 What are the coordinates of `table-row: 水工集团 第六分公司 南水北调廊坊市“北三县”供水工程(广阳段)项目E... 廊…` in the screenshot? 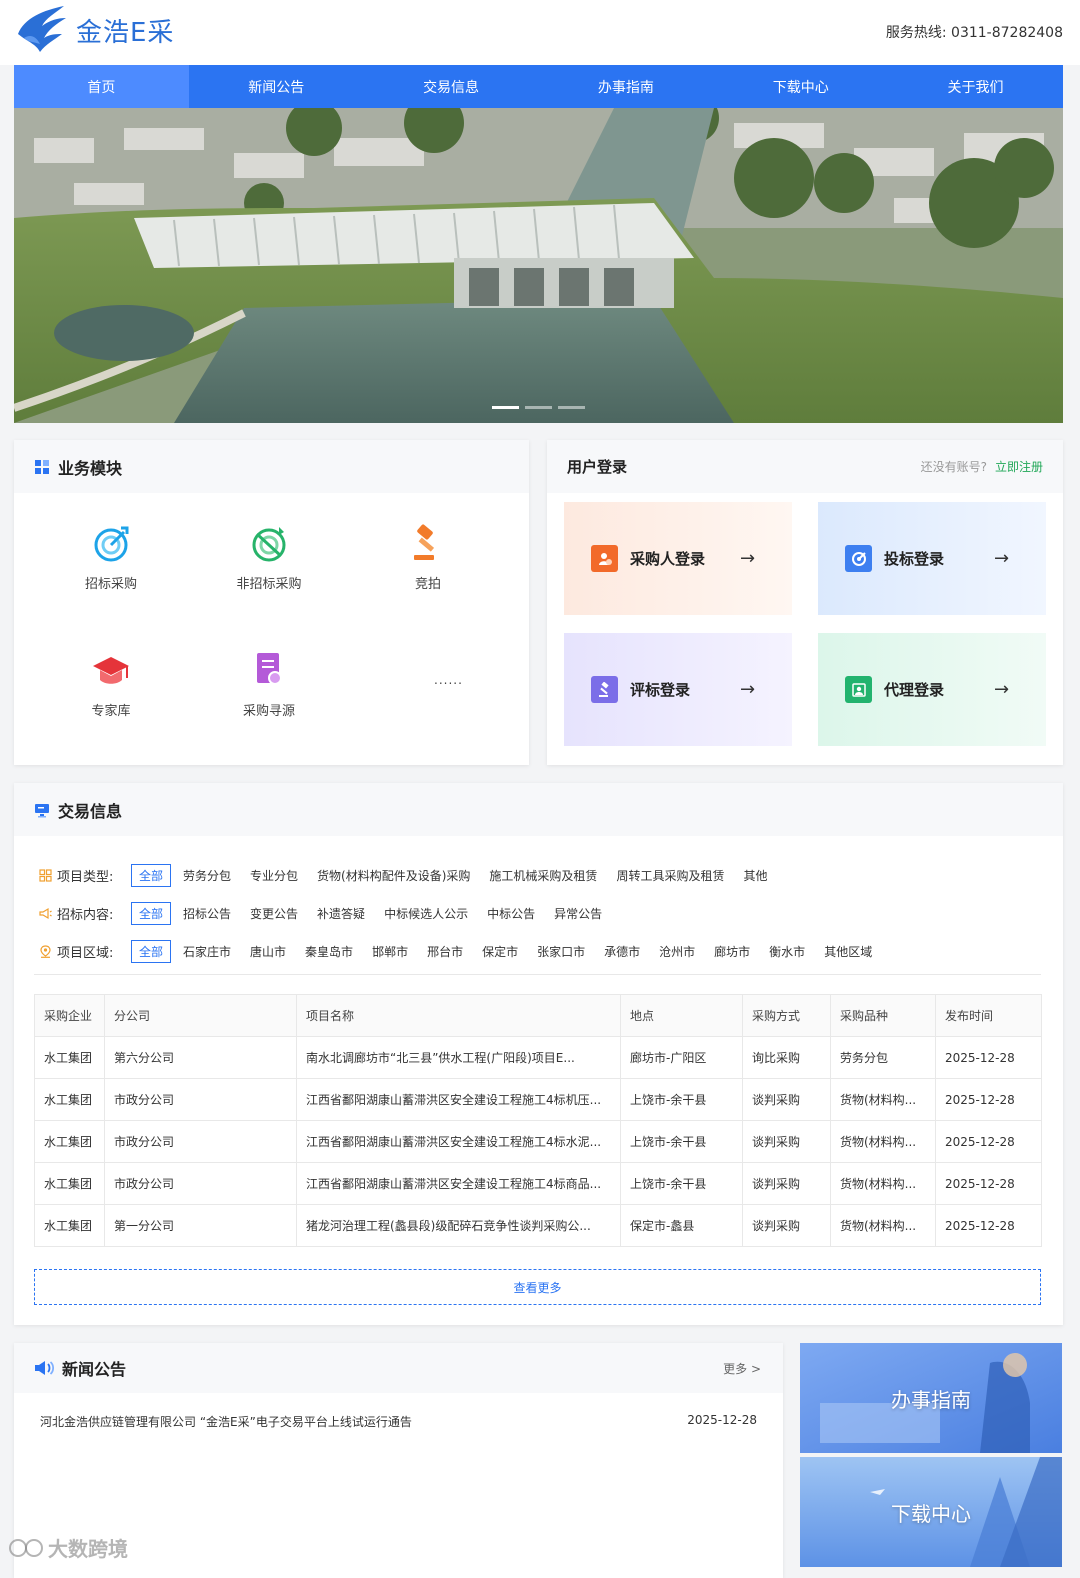 It's located at (538, 1057).